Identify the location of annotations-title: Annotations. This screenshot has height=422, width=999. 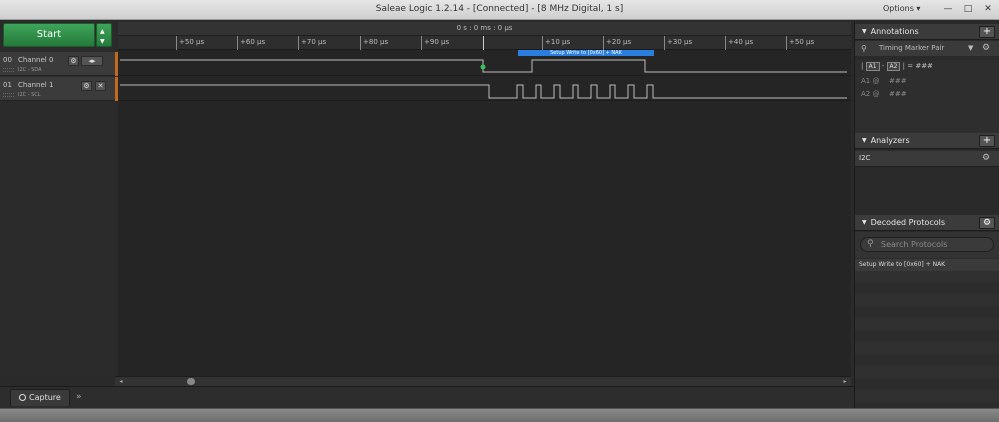
(890, 31).